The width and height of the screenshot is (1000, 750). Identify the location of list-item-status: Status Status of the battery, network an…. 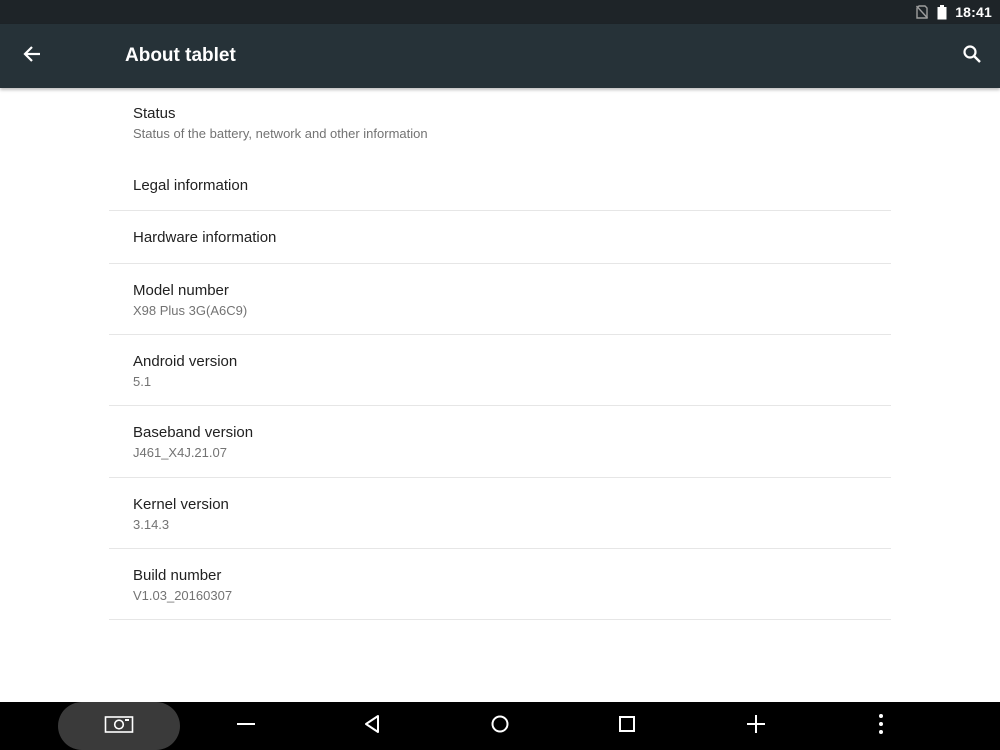
(500, 124).